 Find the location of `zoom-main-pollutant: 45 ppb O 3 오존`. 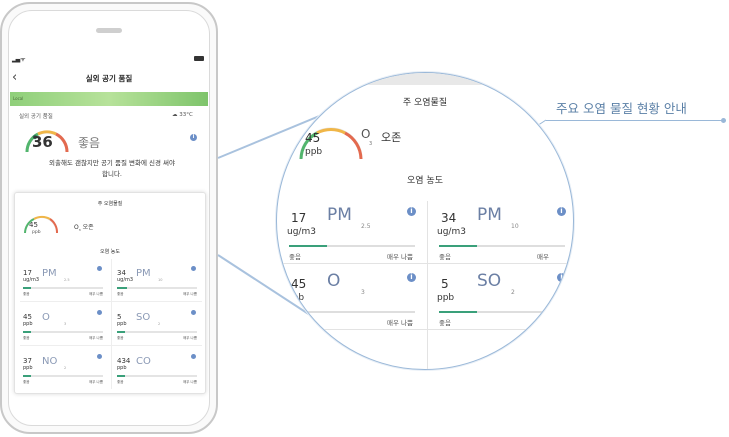

zoom-main-pollutant: 45 ppb O 3 오존 is located at coordinates (375, 143).